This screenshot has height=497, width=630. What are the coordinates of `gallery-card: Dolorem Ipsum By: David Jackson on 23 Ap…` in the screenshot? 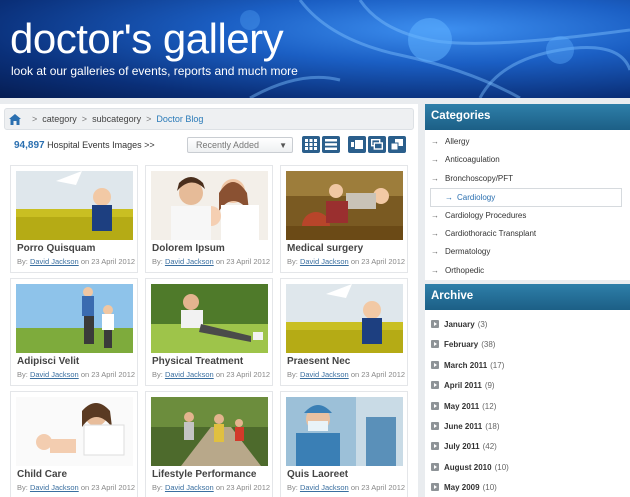 It's located at (209, 219).